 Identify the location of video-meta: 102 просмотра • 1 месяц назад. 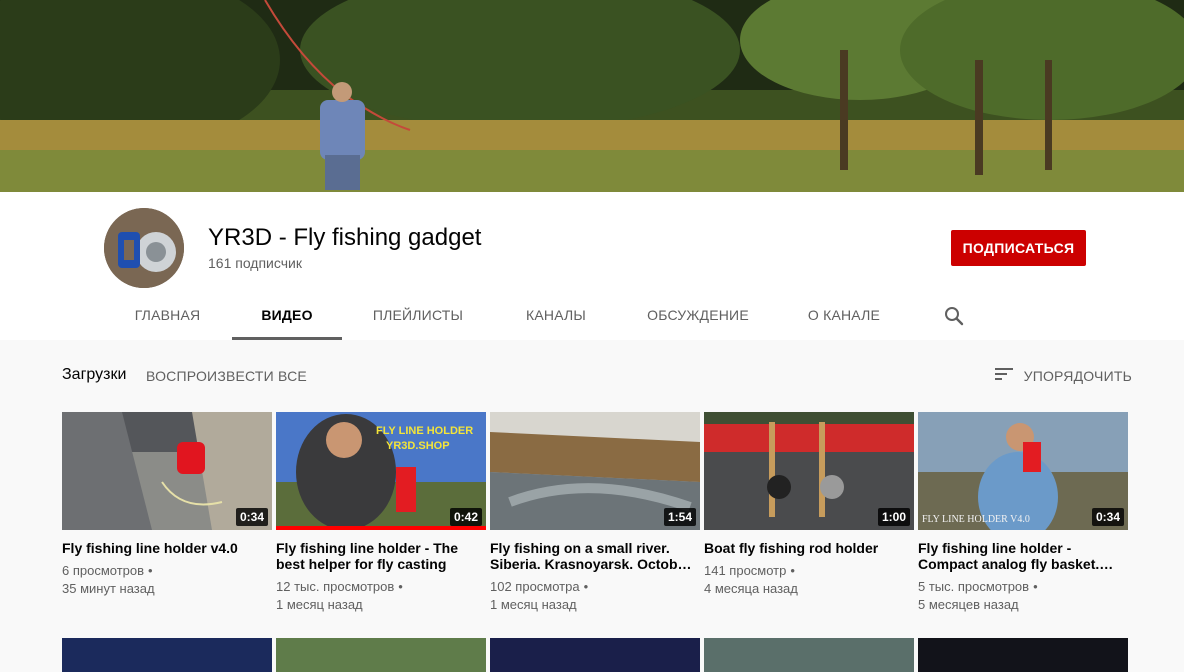
(595, 596).